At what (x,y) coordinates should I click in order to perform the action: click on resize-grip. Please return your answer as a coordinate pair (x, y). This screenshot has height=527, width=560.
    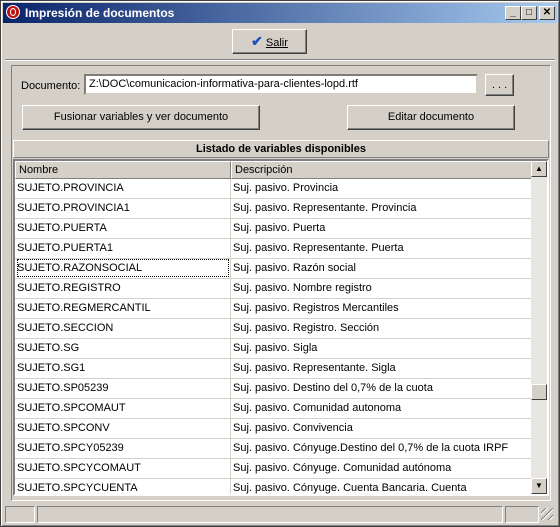
    Looking at the image, I should click on (547, 514).